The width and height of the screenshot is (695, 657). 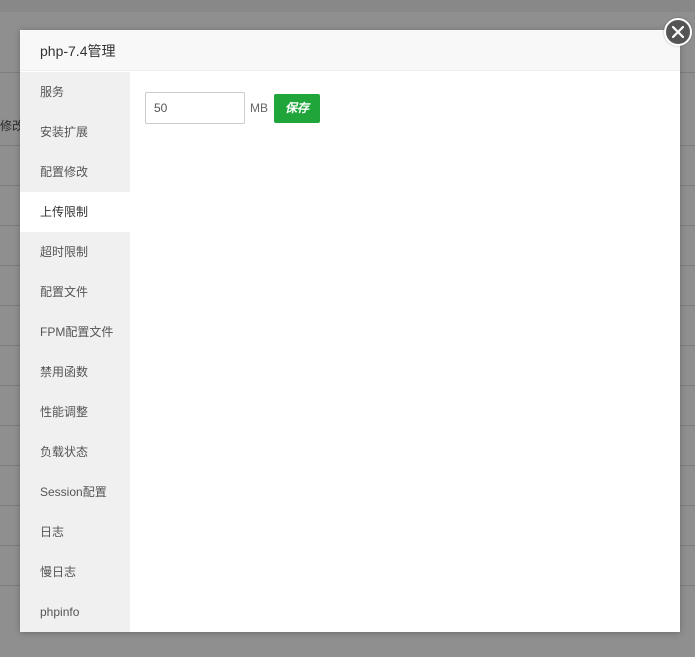 What do you see at coordinates (297, 108) in the screenshot?
I see `save-button: 保存` at bounding box center [297, 108].